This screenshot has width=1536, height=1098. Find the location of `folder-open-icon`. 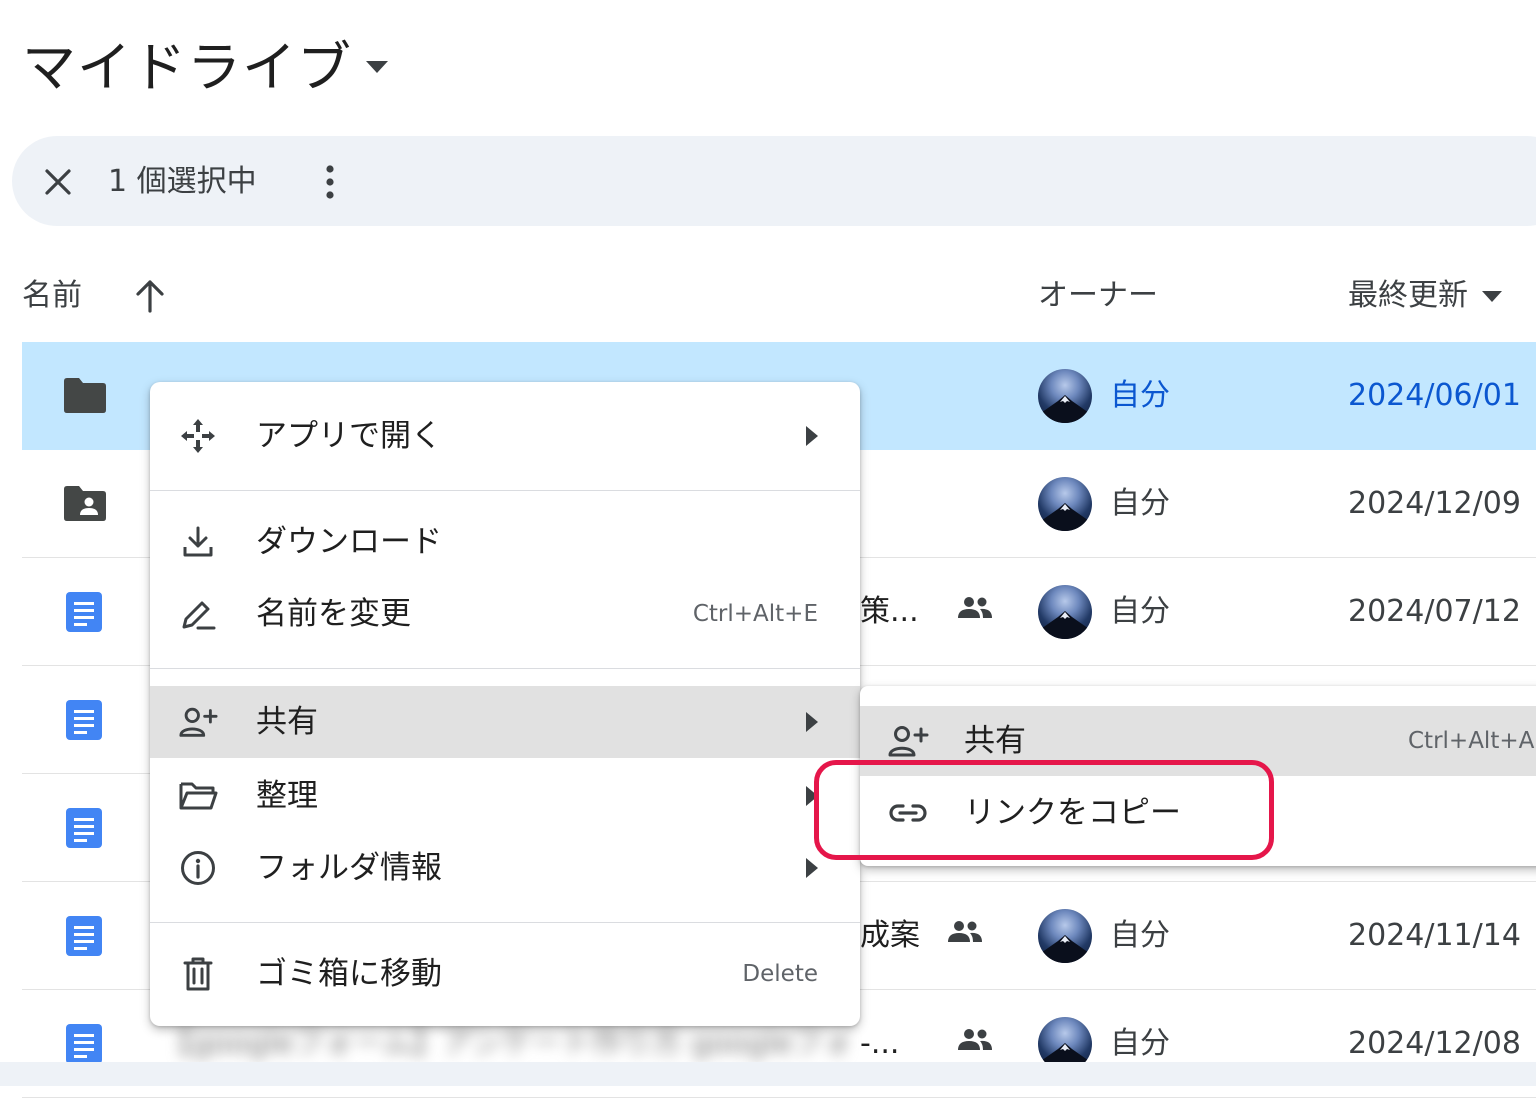

folder-open-icon is located at coordinates (198, 796).